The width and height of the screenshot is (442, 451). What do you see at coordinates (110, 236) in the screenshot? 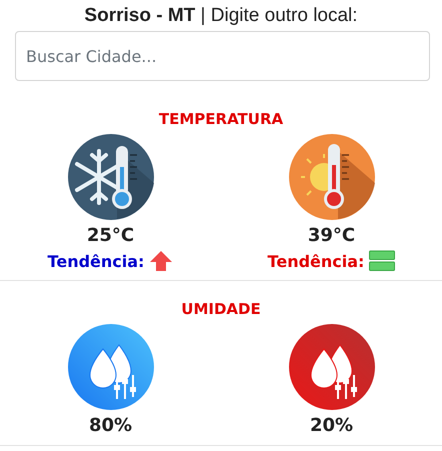
I see `reading-value: 25°C` at bounding box center [110, 236].